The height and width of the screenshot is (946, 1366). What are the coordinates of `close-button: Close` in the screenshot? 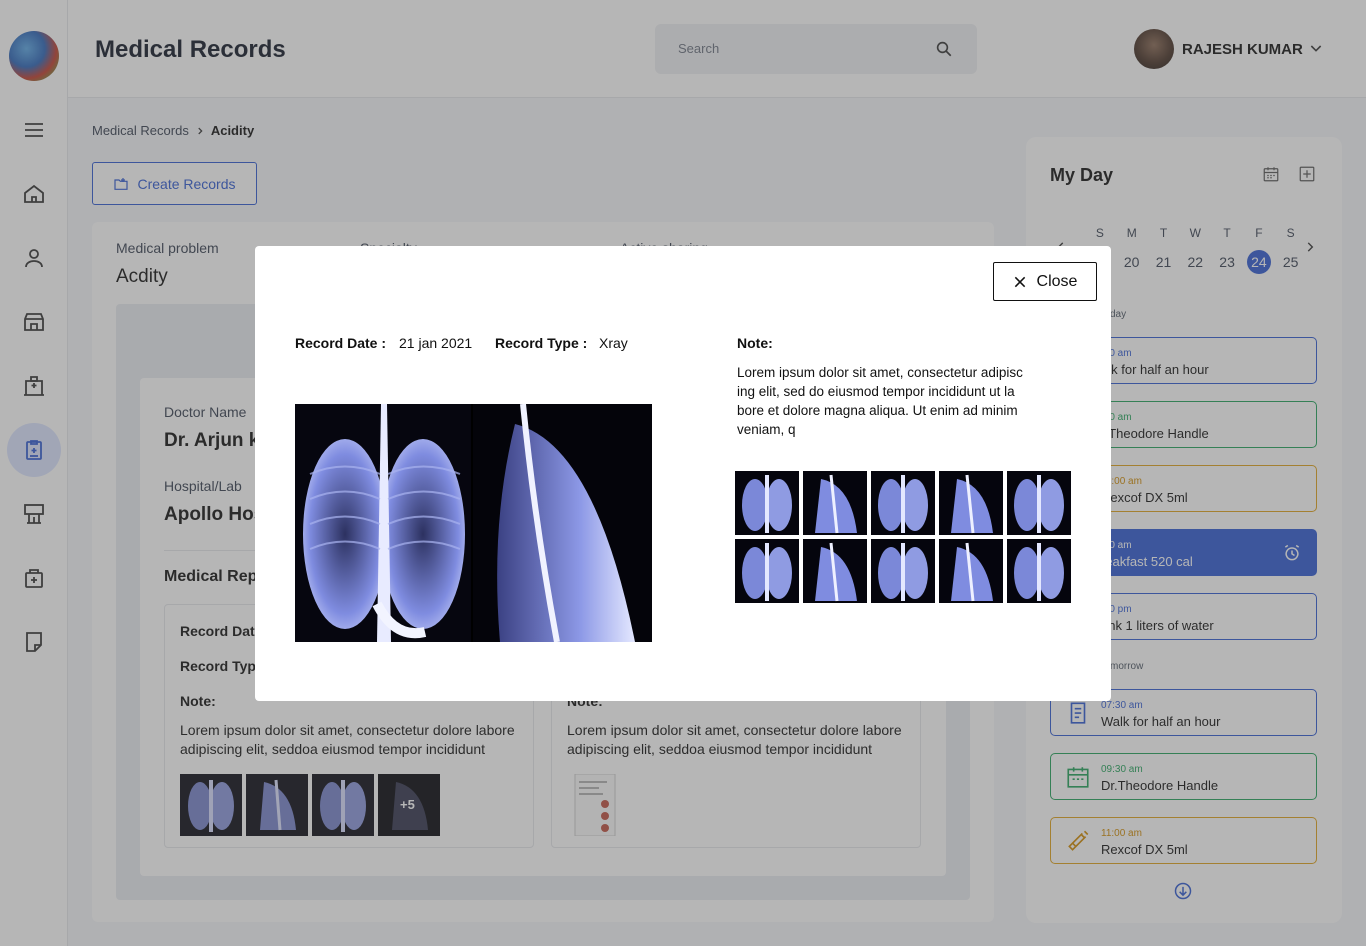 It's located at (1045, 281).